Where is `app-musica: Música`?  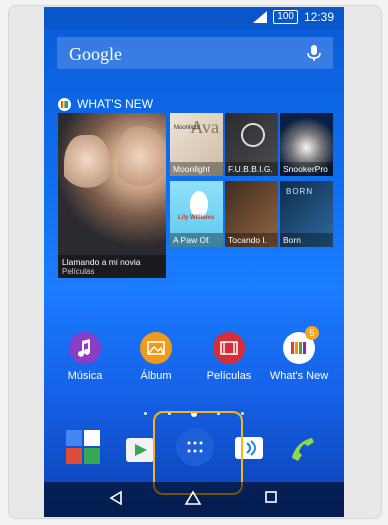 app-musica: Música is located at coordinates (85, 357).